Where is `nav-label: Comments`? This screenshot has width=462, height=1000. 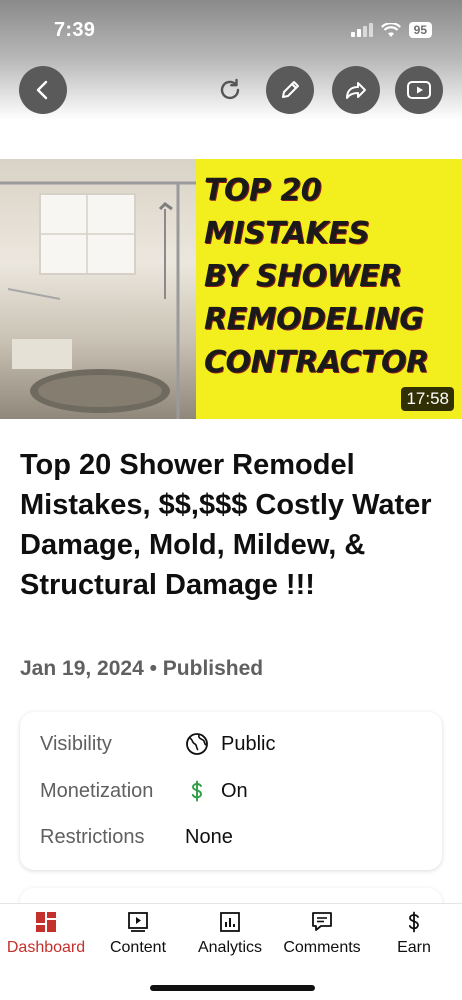 nav-label: Comments is located at coordinates (322, 947).